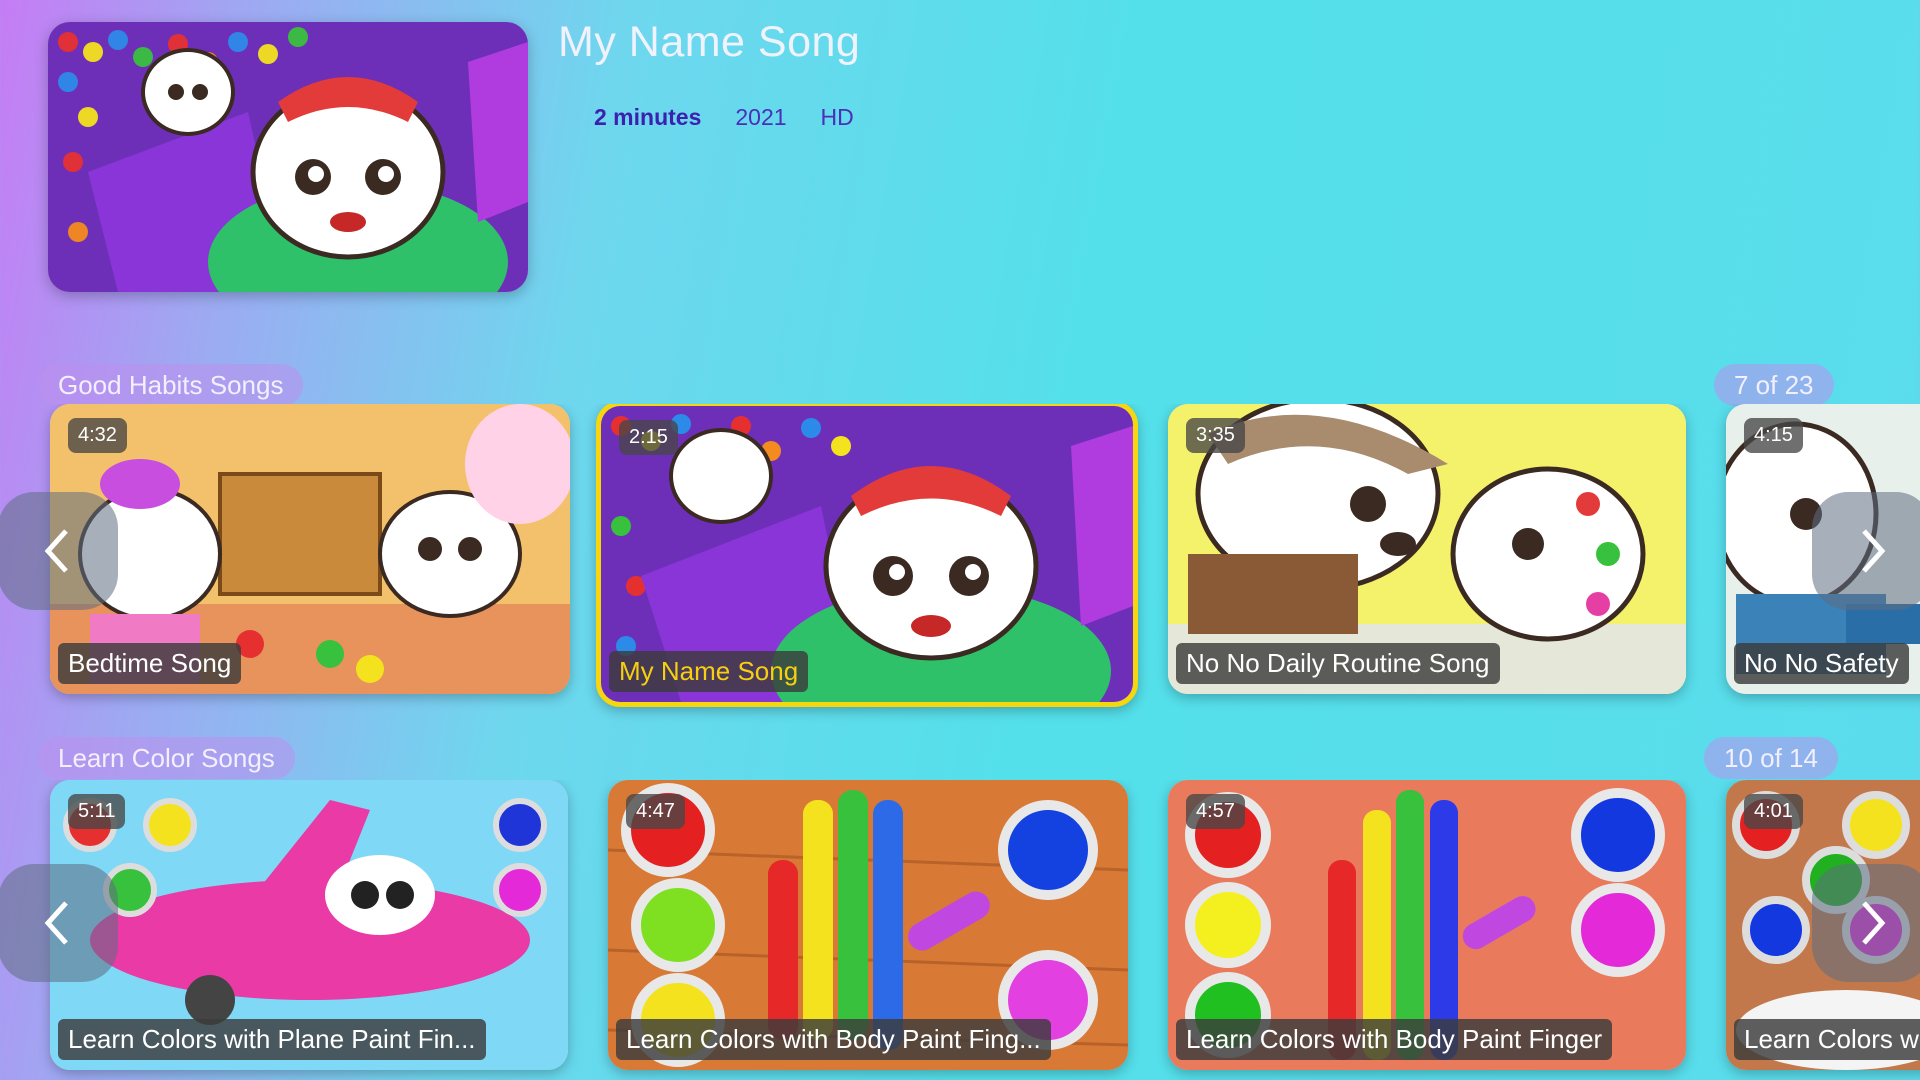  What do you see at coordinates (310, 549) in the screenshot?
I see `video-card: 4:32 Bedtime Song` at bounding box center [310, 549].